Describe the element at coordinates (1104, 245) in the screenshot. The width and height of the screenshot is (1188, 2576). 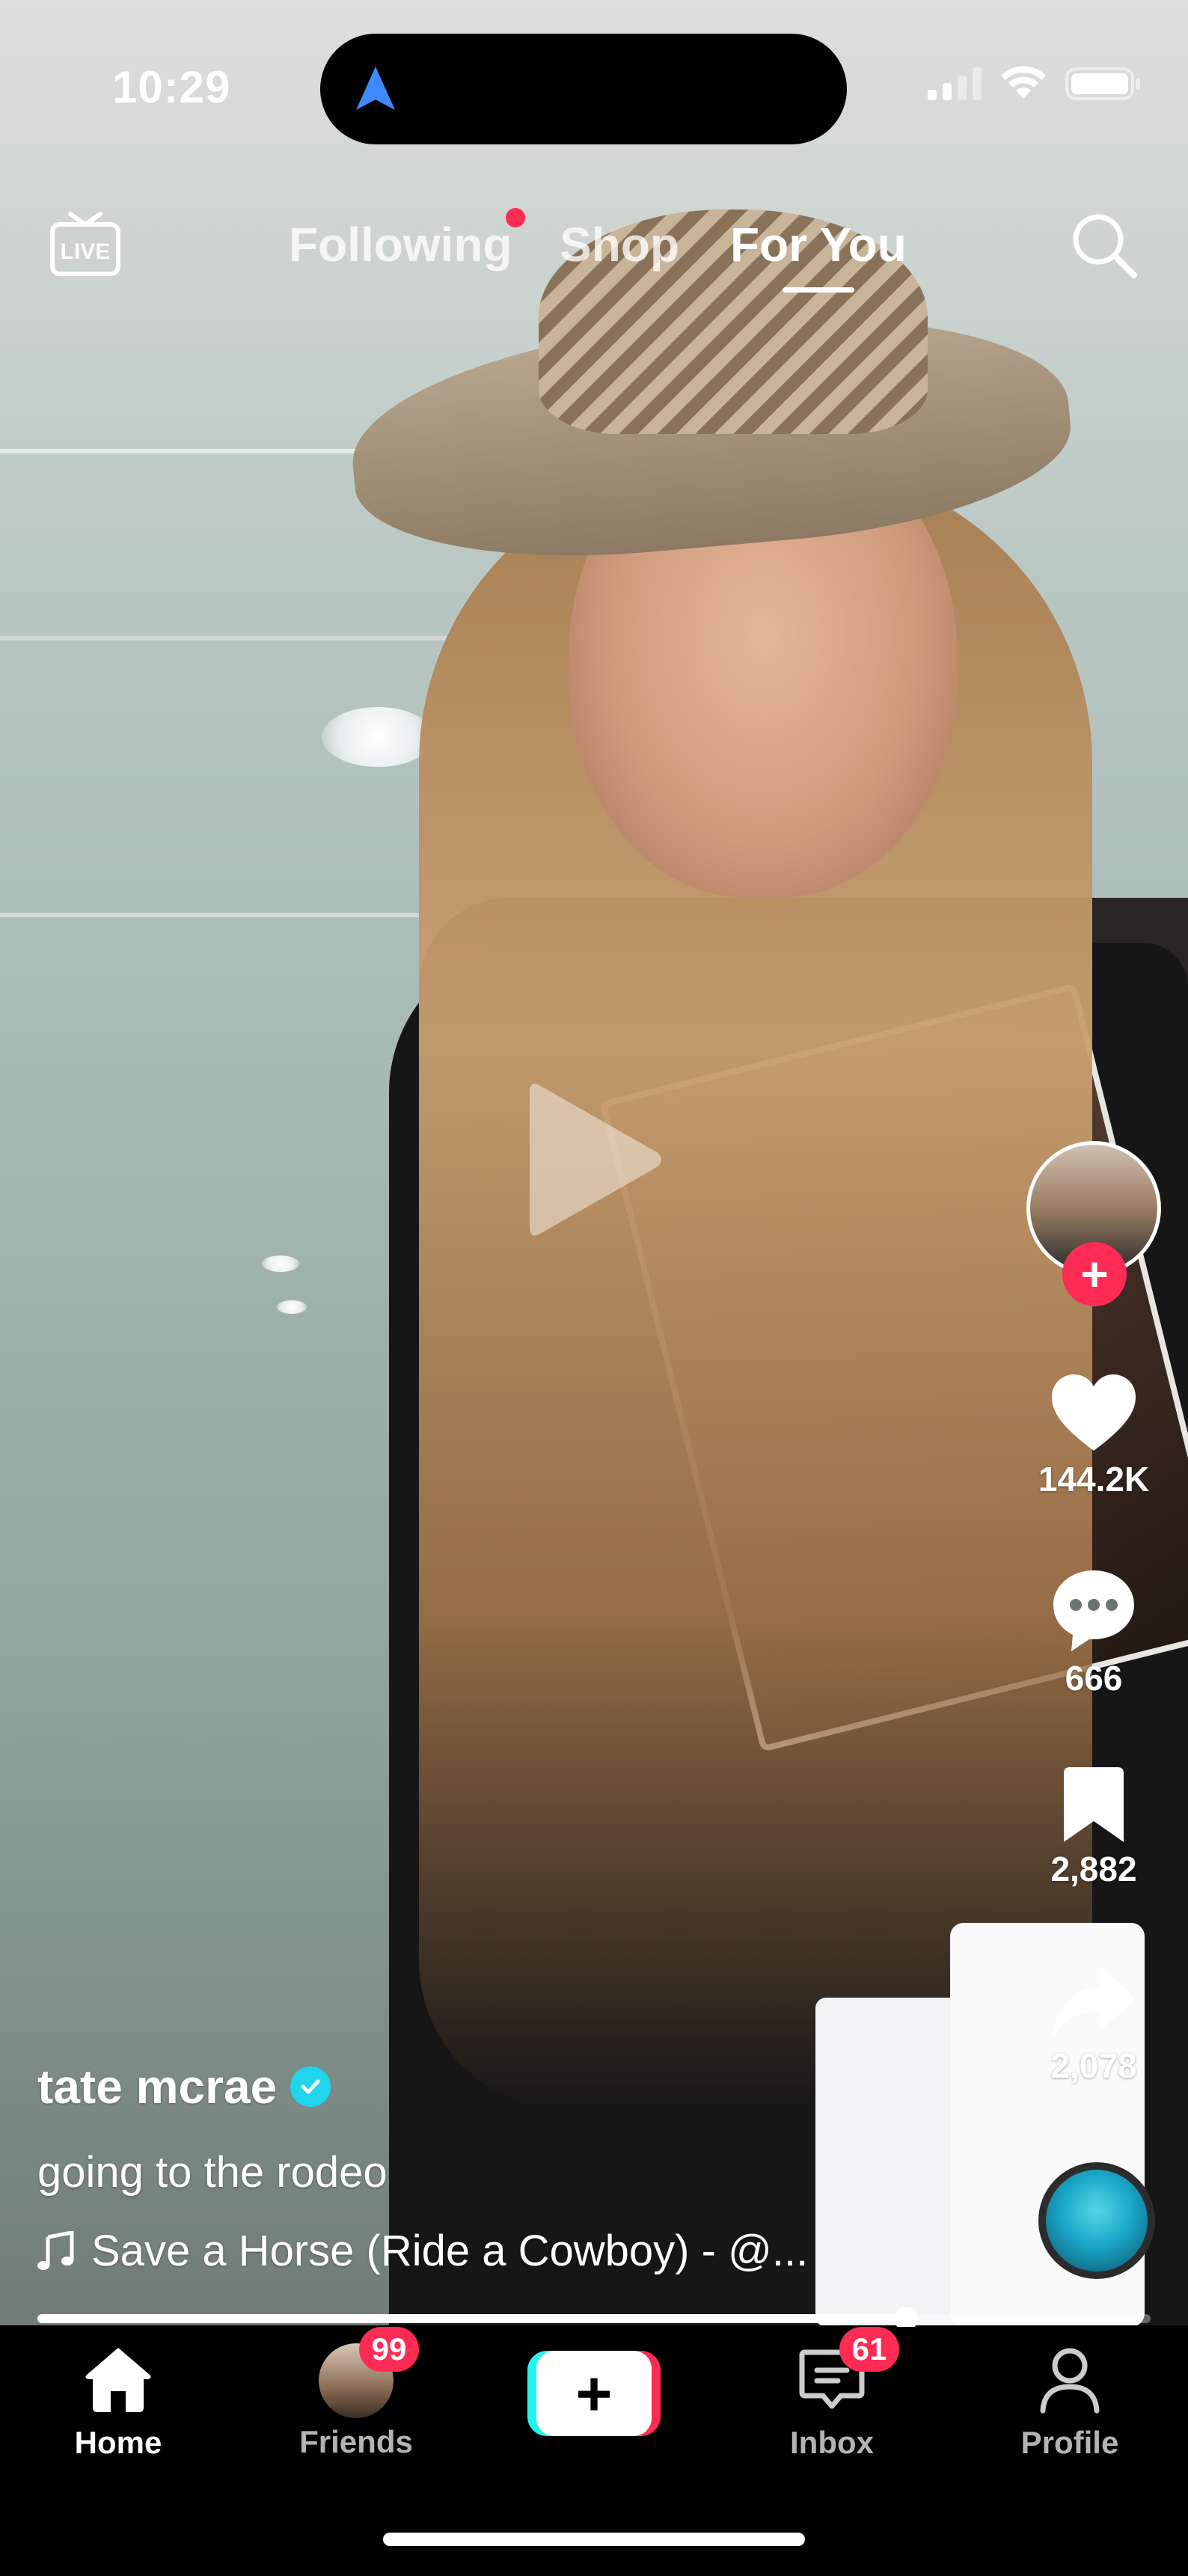
I see `search-icon` at that location.